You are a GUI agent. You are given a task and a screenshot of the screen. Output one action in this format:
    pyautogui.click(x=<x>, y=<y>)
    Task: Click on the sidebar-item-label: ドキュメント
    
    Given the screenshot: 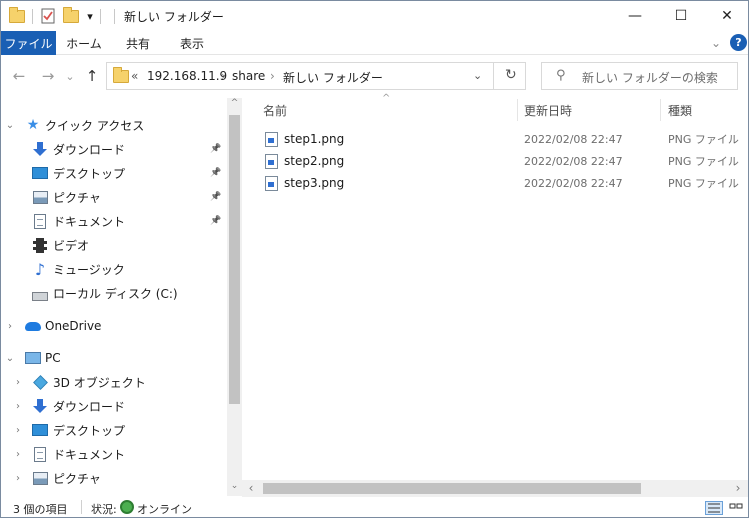 What is the action you would take?
    pyautogui.click(x=89, y=454)
    